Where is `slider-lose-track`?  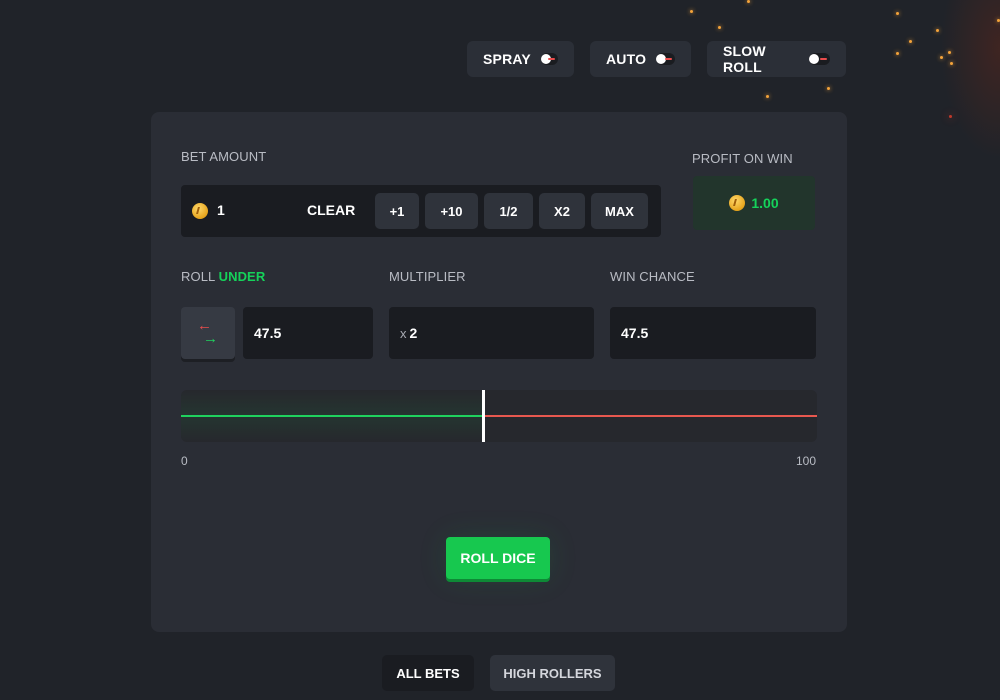 slider-lose-track is located at coordinates (650, 416).